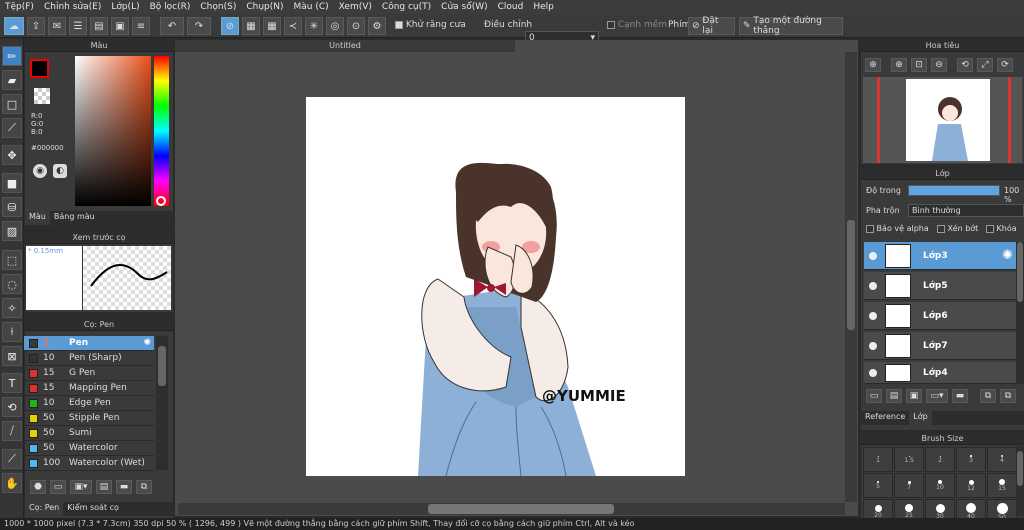 The image size is (1024, 530). What do you see at coordinates (12, 104) in the screenshot?
I see `rectangle-tool-icon: □` at bounding box center [12, 104].